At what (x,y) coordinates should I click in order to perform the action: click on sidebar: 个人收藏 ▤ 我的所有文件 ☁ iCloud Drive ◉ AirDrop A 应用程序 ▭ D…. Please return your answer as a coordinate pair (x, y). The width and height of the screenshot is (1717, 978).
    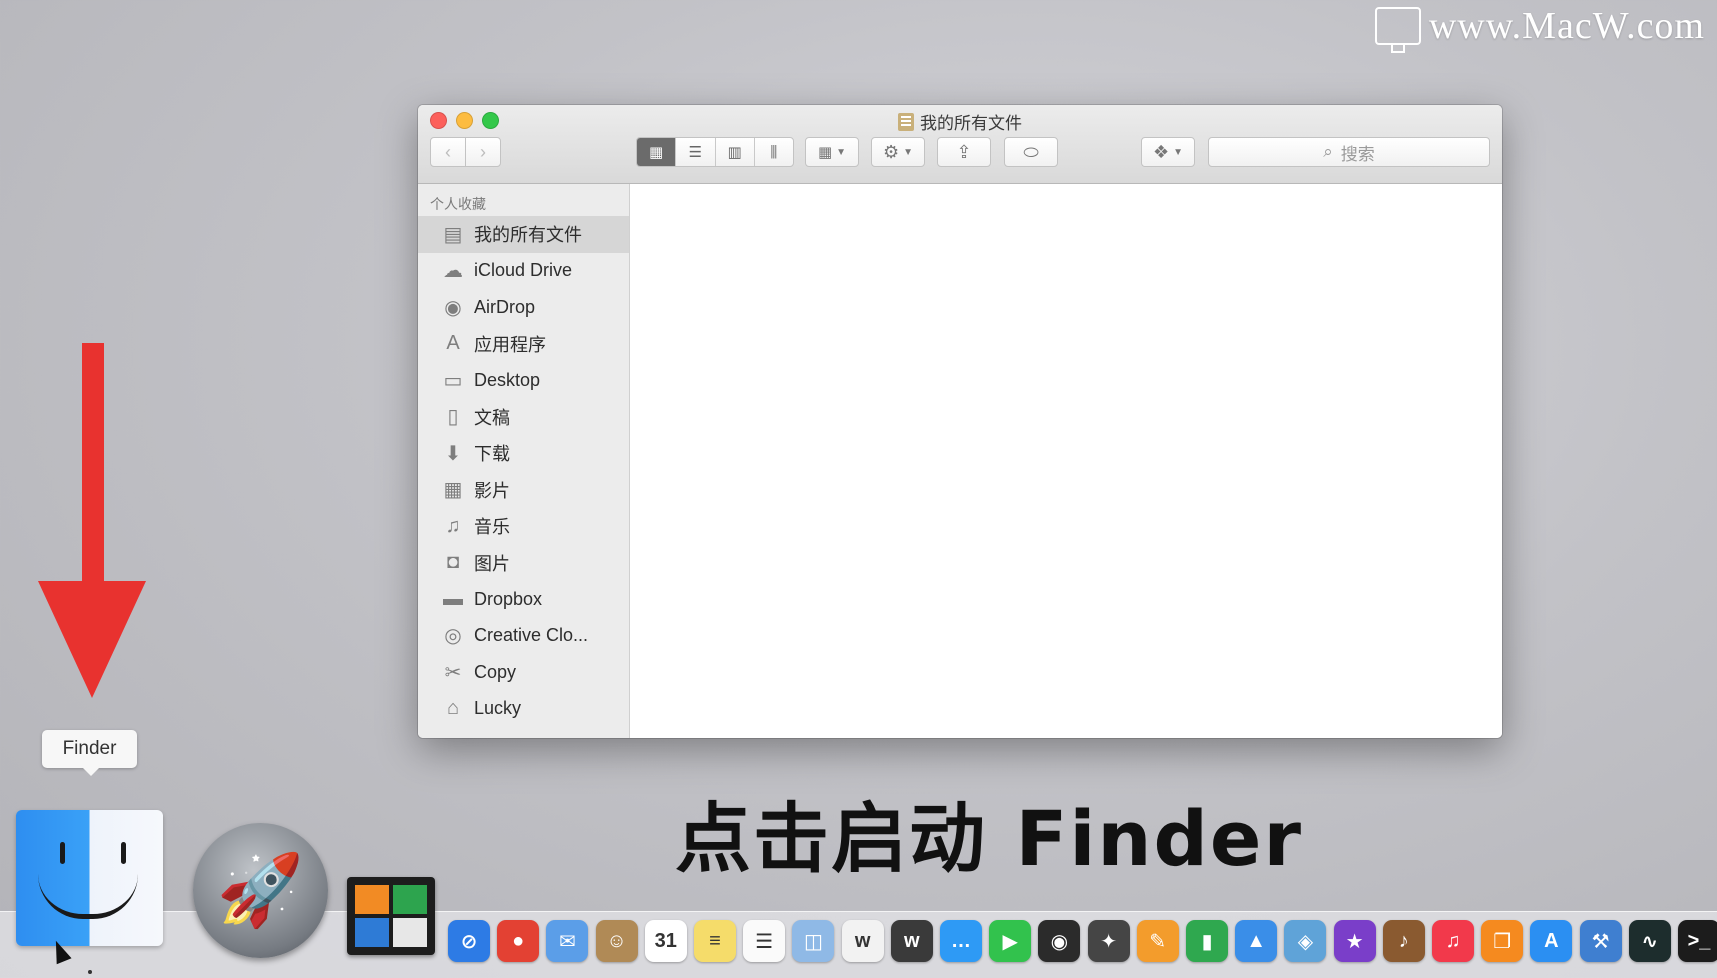
    Looking at the image, I should click on (524, 461).